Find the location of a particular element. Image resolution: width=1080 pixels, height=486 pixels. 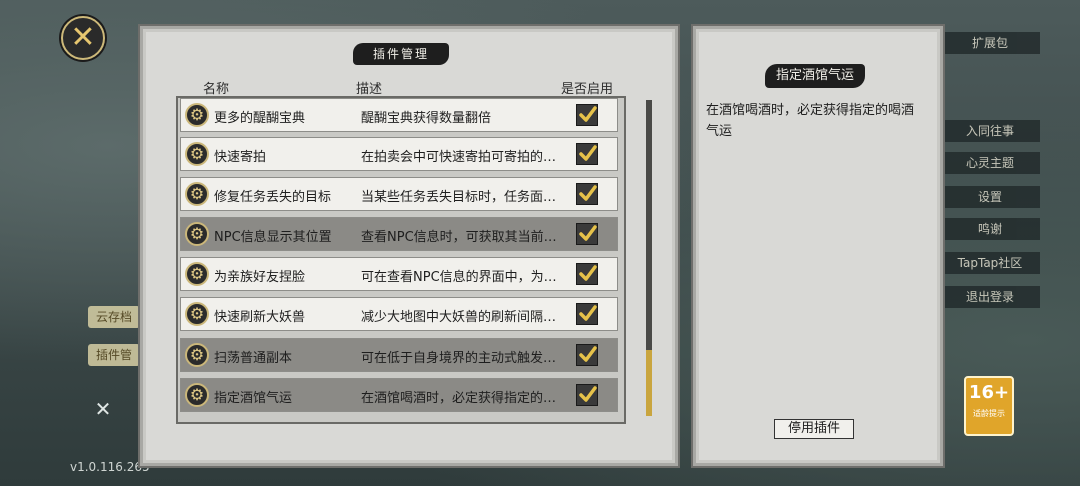

column-header-desc: 描述 is located at coordinates (369, 89).